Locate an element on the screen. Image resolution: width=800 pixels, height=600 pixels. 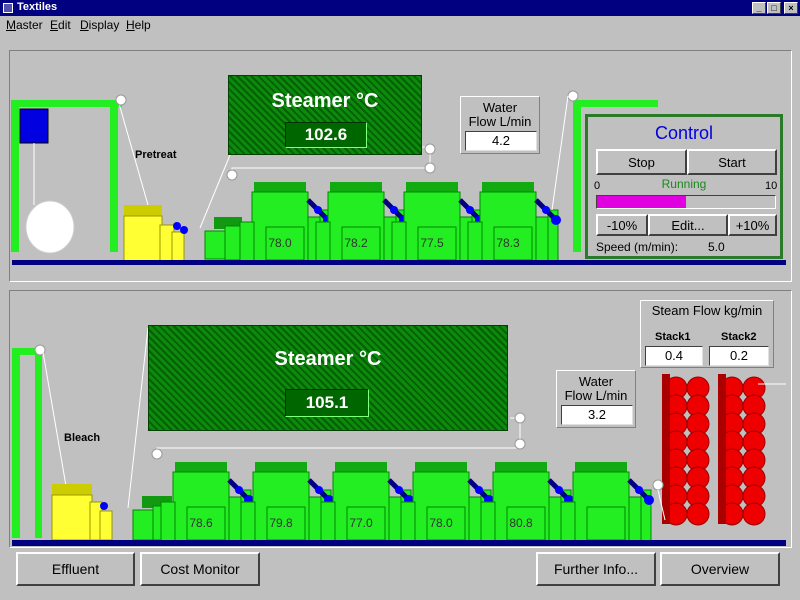
tank-temperature: 78.2 is located at coordinates (356, 243).